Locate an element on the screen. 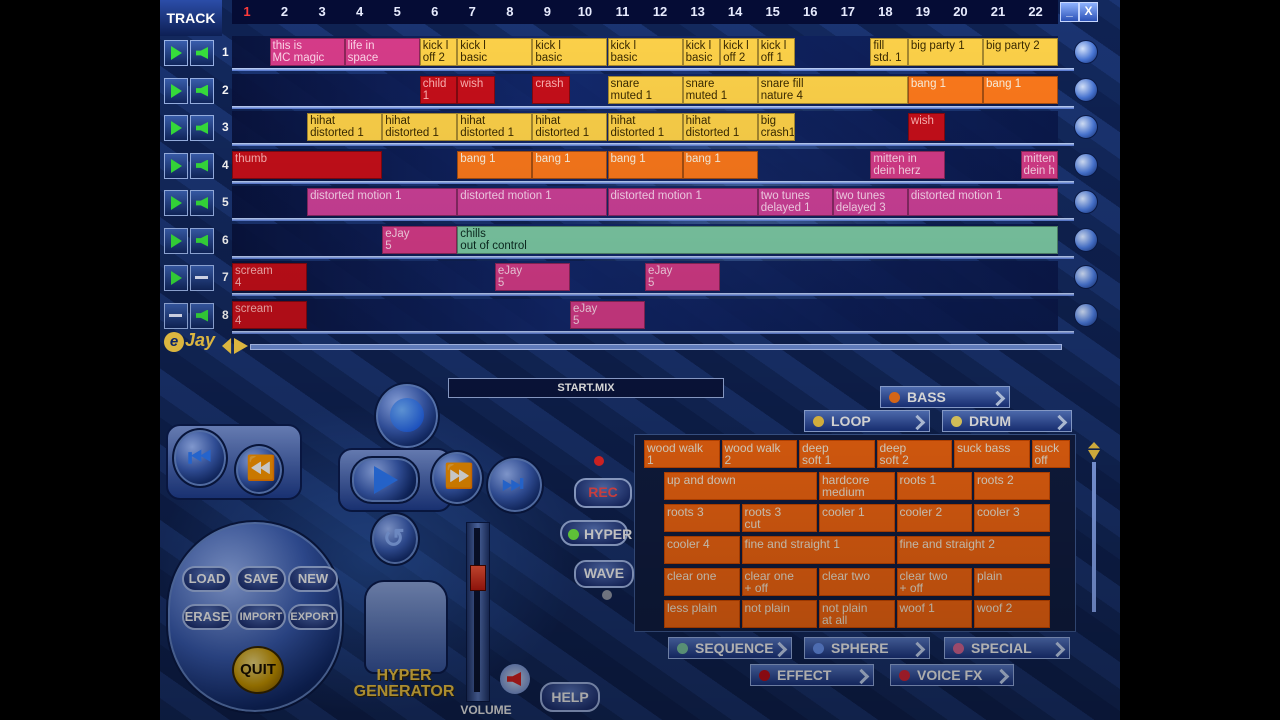  beat-ruler: 1 2 3 4 5 6 7 8 9 10 11 12 13 14 15 16 17 18 19 20 21 22 is located at coordinates (645, 12).